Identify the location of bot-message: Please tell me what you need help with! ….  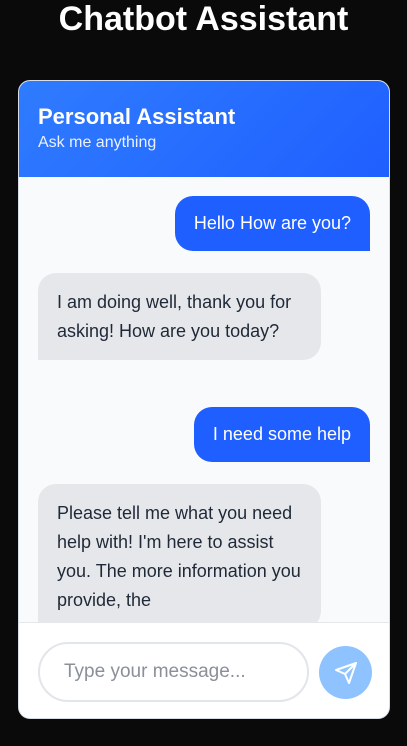
(179, 553).